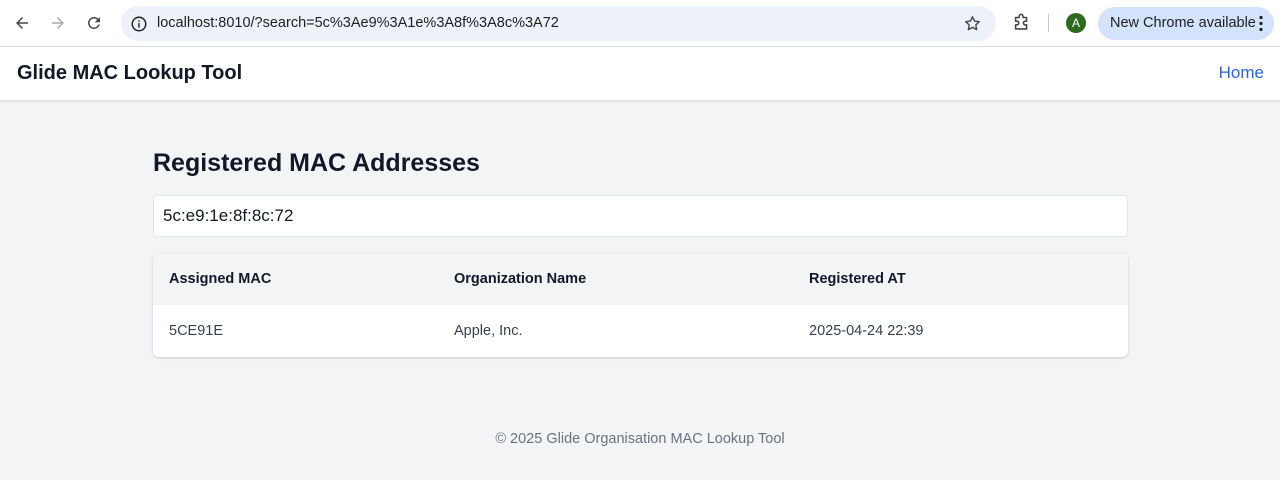 Image resolution: width=1280 pixels, height=480 pixels. Describe the element at coordinates (866, 331) in the screenshot. I see `cell-registered-at: 2025-04-24 22:39` at that location.